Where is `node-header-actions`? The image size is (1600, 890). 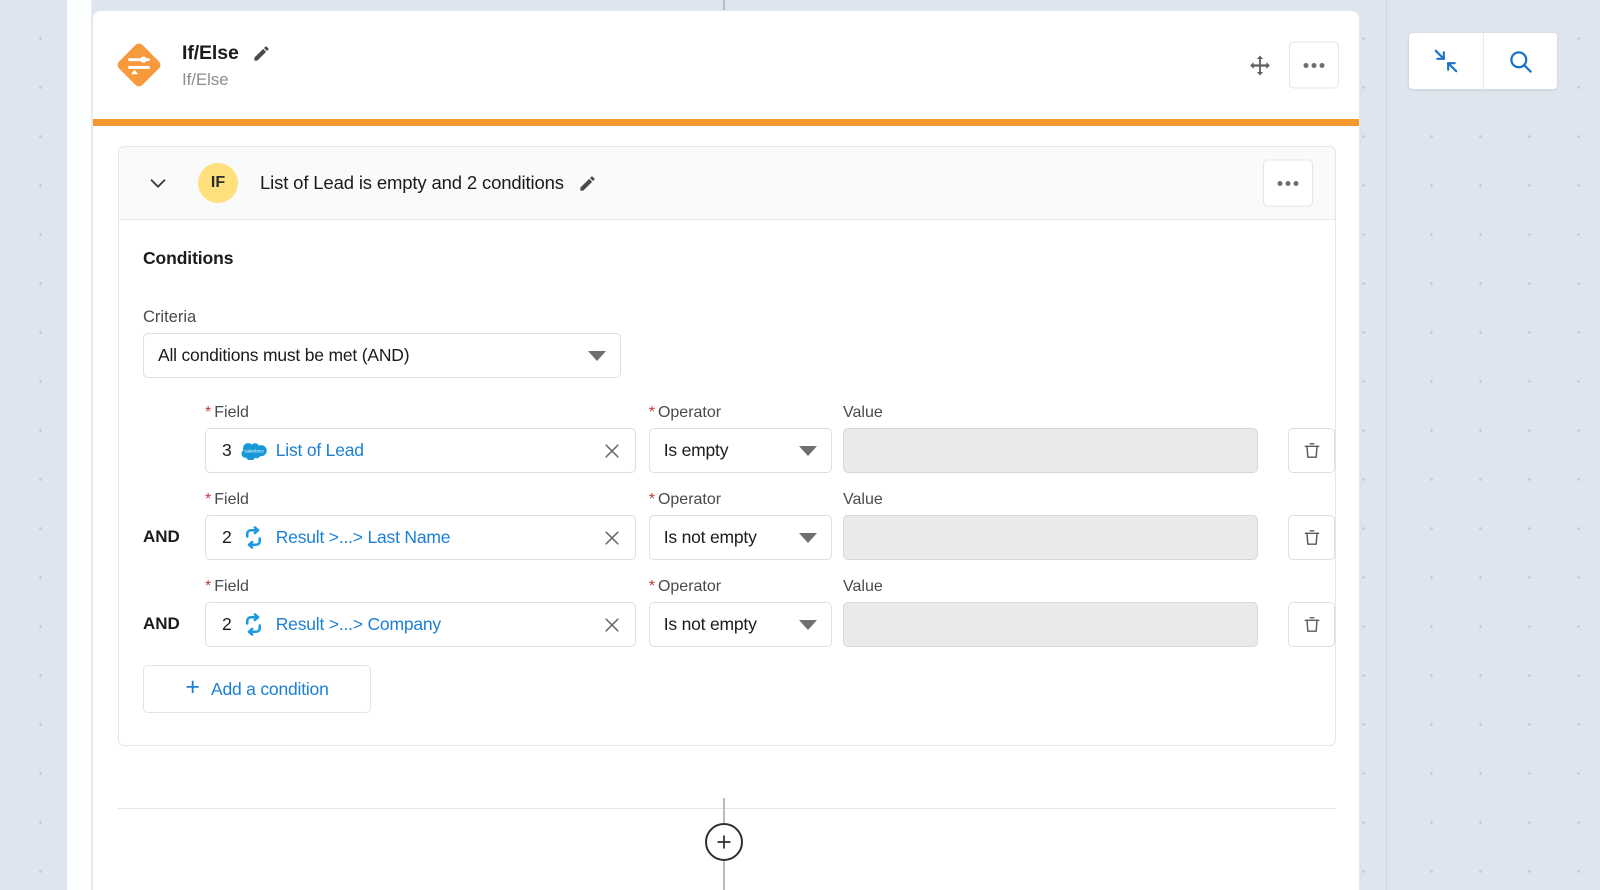 node-header-actions is located at coordinates (1293, 65).